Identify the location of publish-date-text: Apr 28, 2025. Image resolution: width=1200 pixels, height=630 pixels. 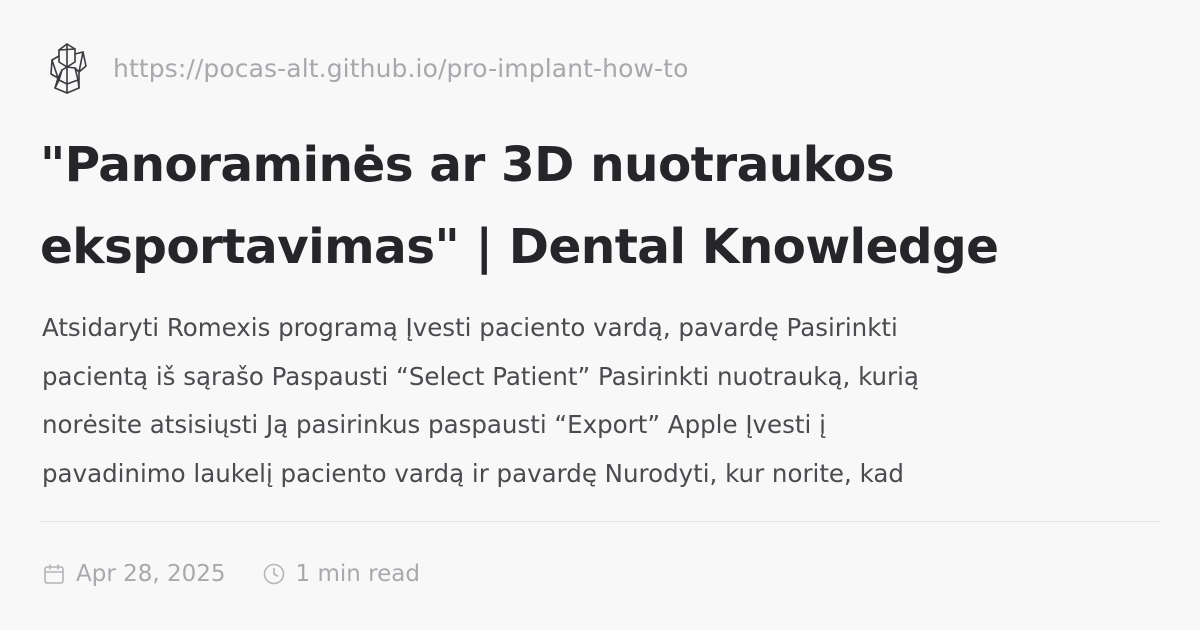
(151, 574).